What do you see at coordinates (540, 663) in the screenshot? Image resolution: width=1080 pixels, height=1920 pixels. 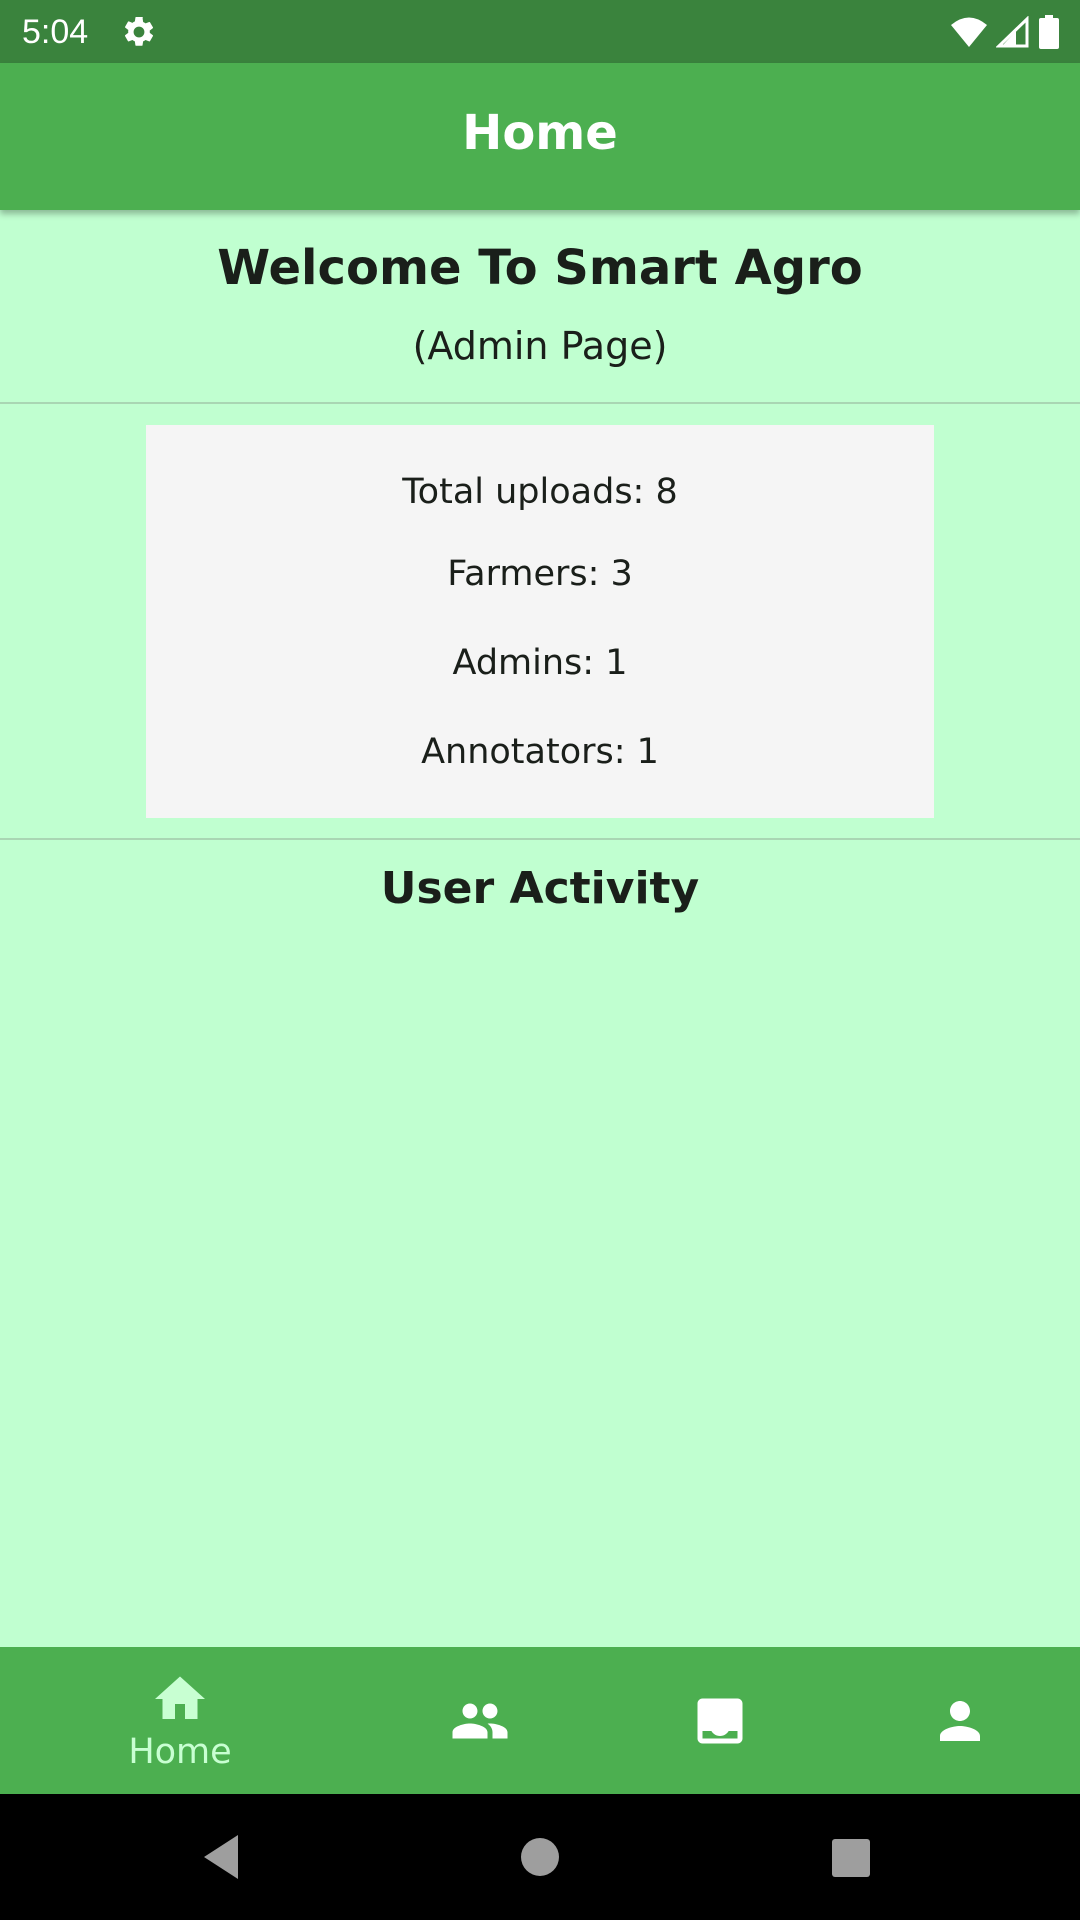 I see `stat-admins: Admins: 1` at bounding box center [540, 663].